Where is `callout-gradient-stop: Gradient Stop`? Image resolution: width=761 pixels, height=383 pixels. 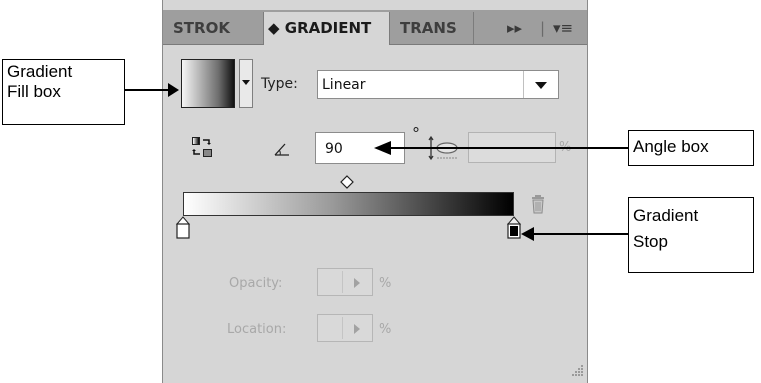 callout-gradient-stop: Gradient Stop is located at coordinates (691, 235).